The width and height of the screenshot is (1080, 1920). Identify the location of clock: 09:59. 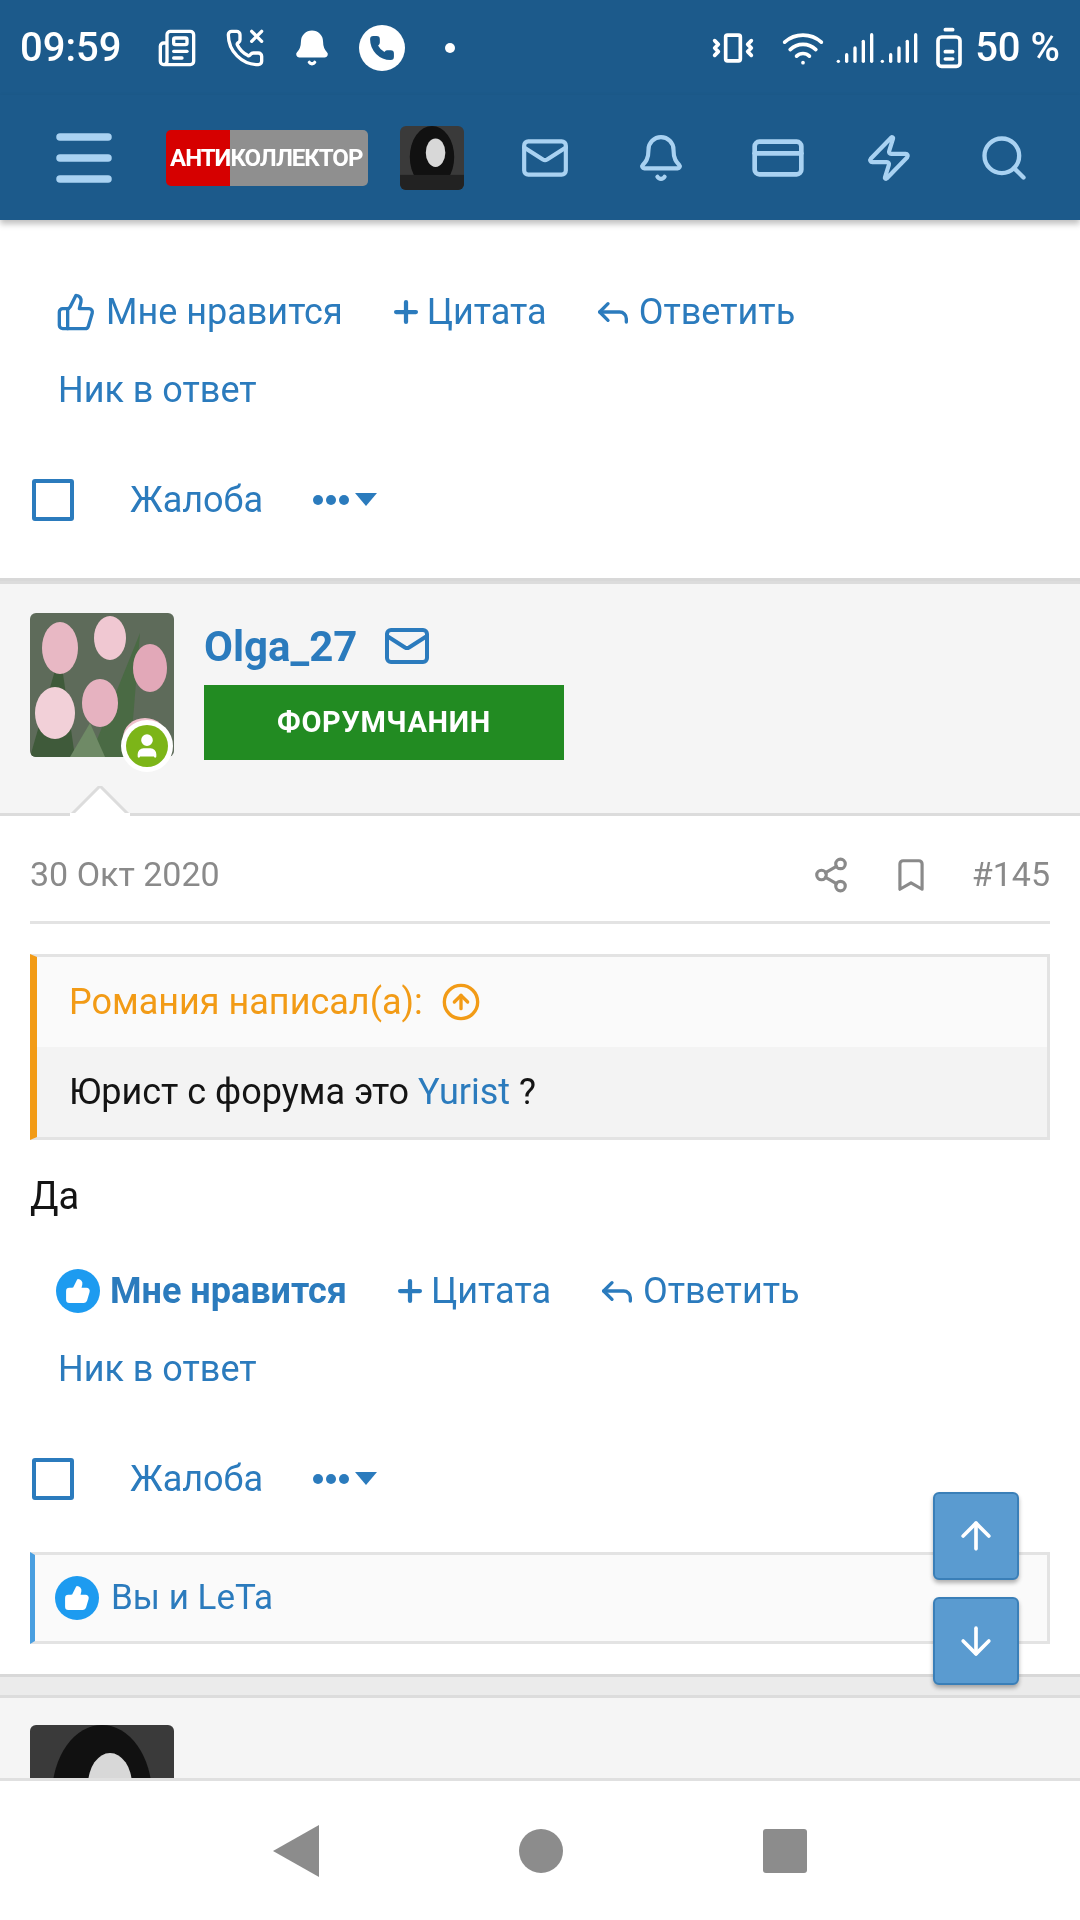
(71, 47).